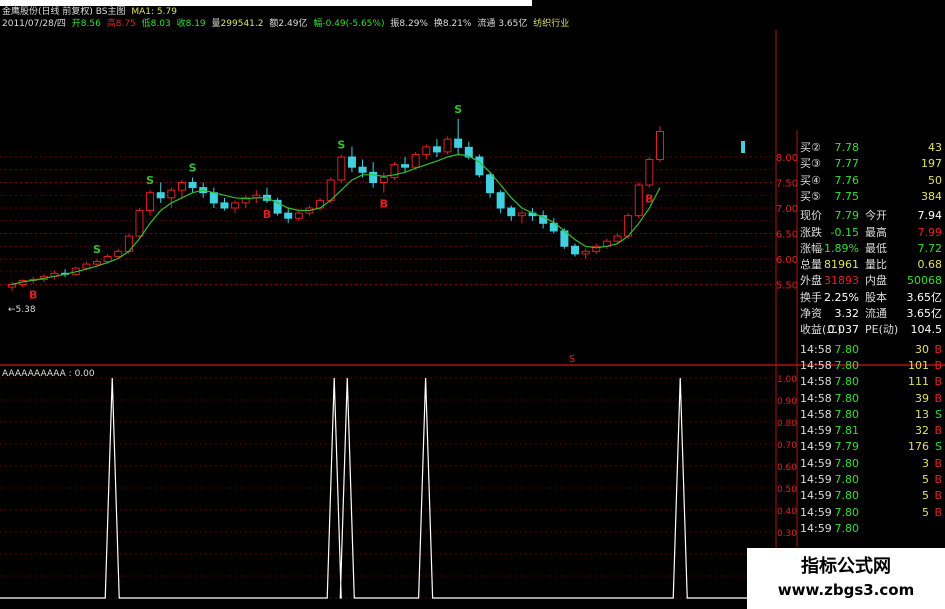  Describe the element at coordinates (871, 415) in the screenshot. I see `trade-tick-row: 14:58 7.80 13 S` at that location.